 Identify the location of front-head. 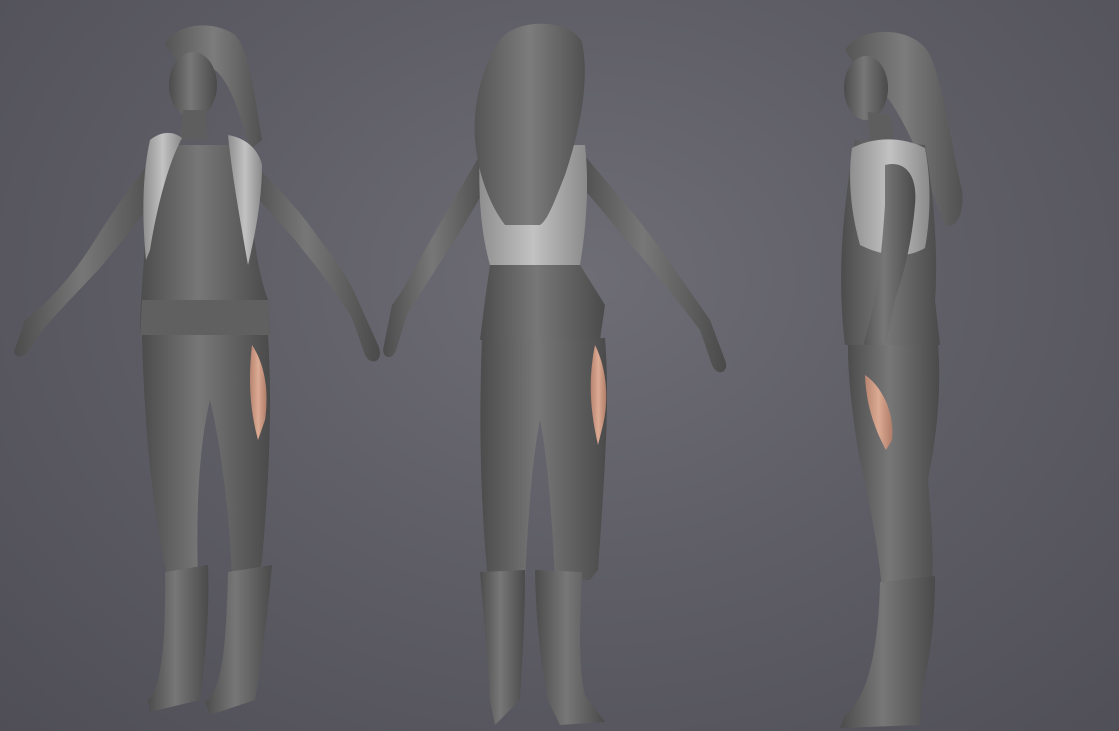
(193, 85).